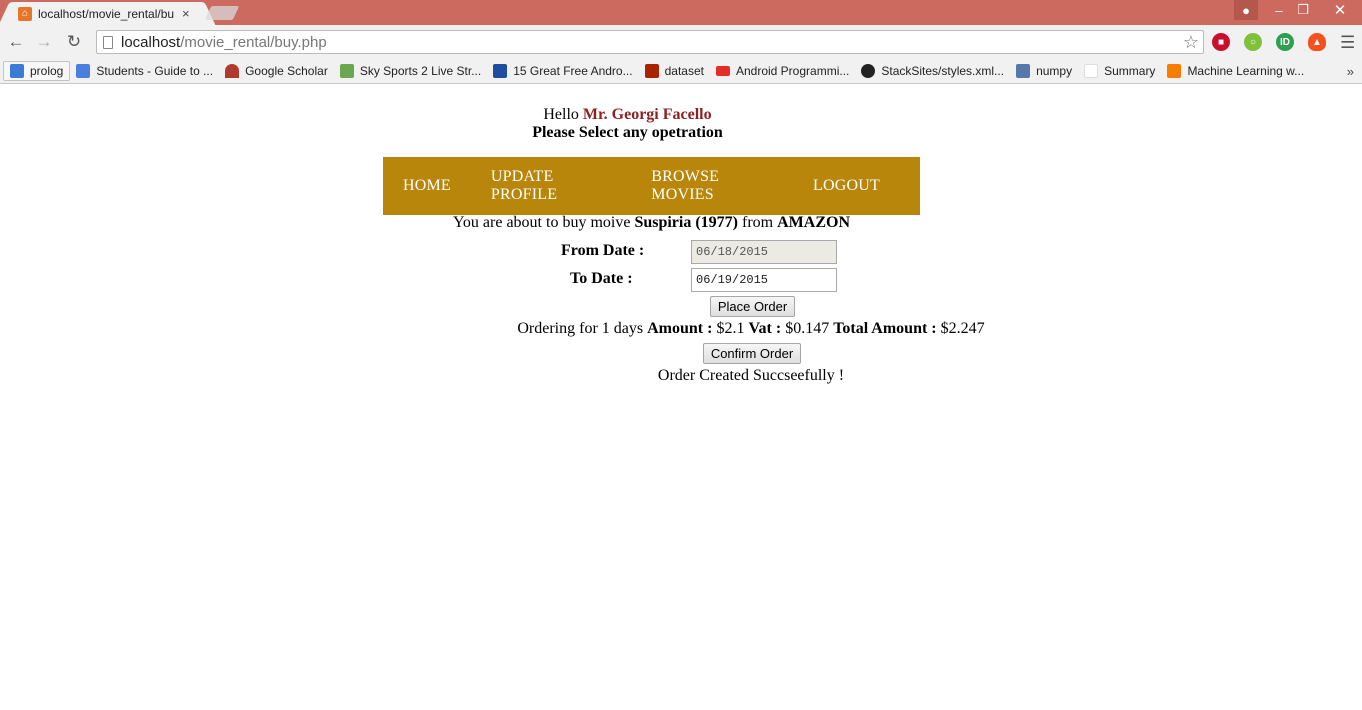  I want to click on browser-tab: ⌂ localhost/movie_rental/bu ×, so click(107, 13).